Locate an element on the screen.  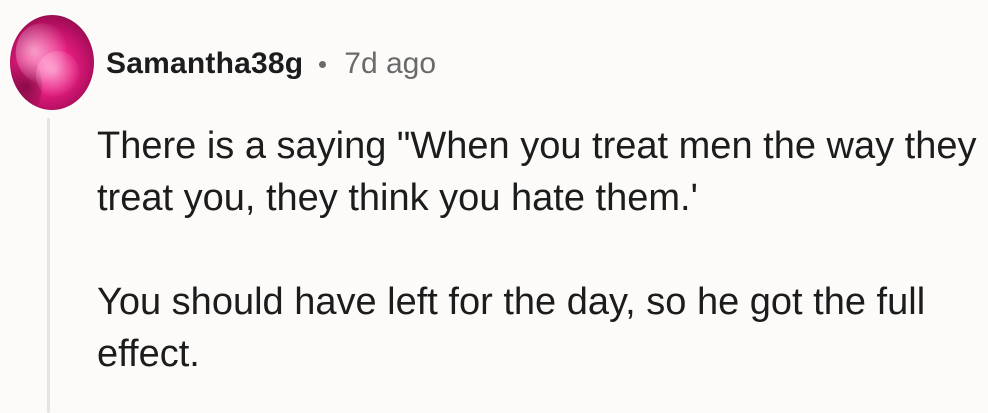
comment-header: Samantha38g 7d ago is located at coordinates (271, 64).